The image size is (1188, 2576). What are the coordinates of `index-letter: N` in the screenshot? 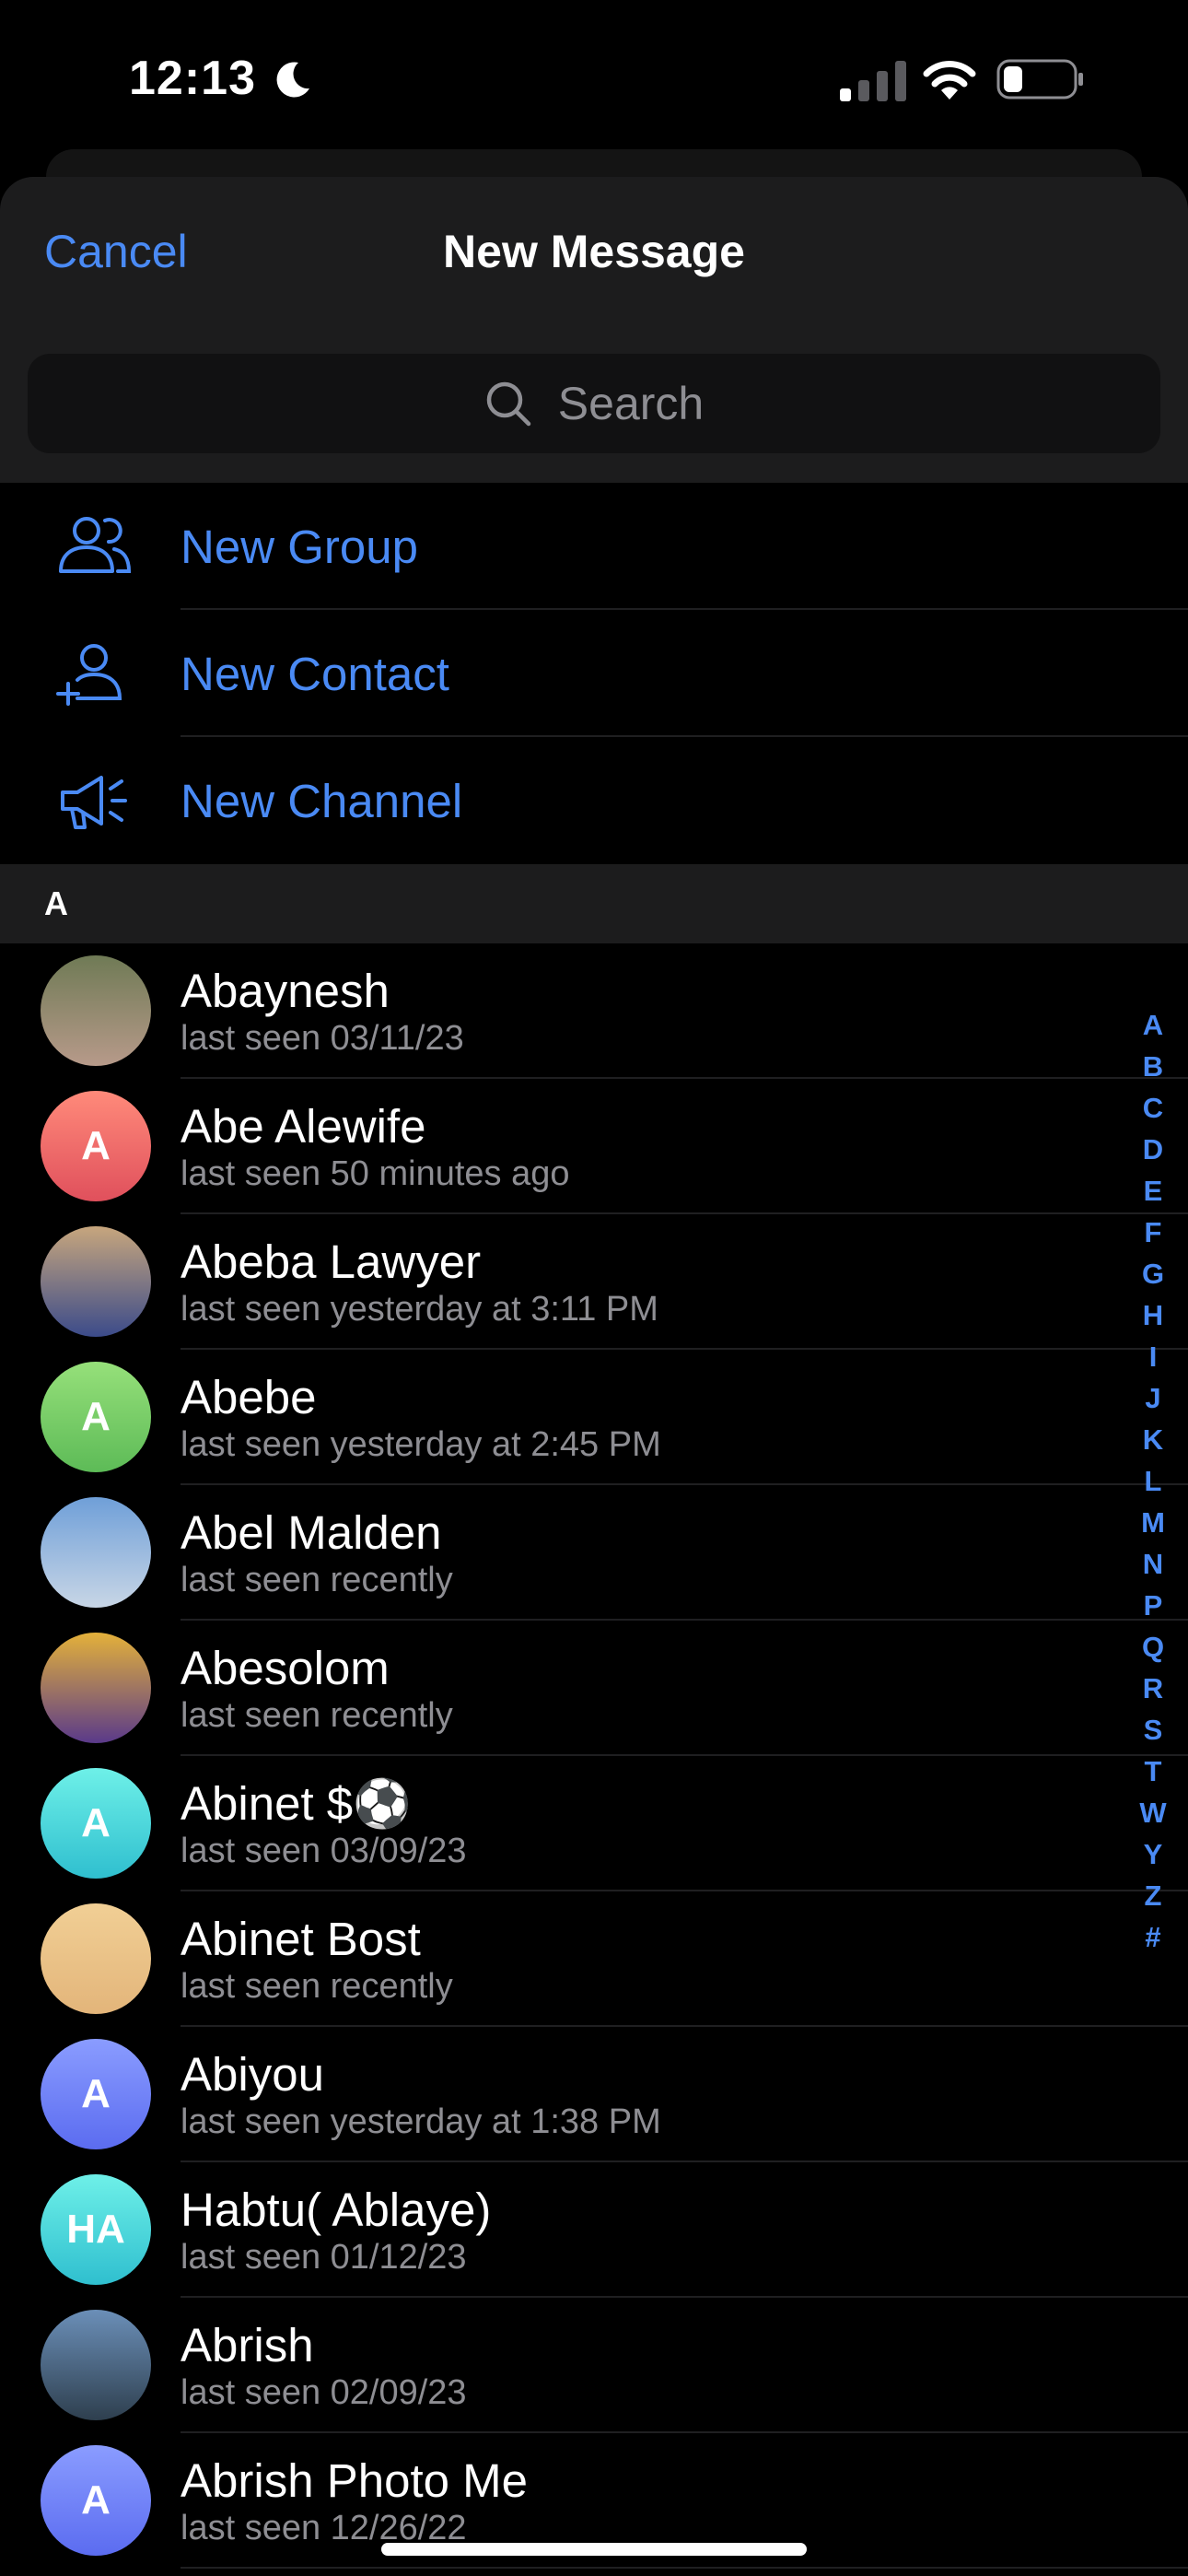 It's located at (1153, 1564).